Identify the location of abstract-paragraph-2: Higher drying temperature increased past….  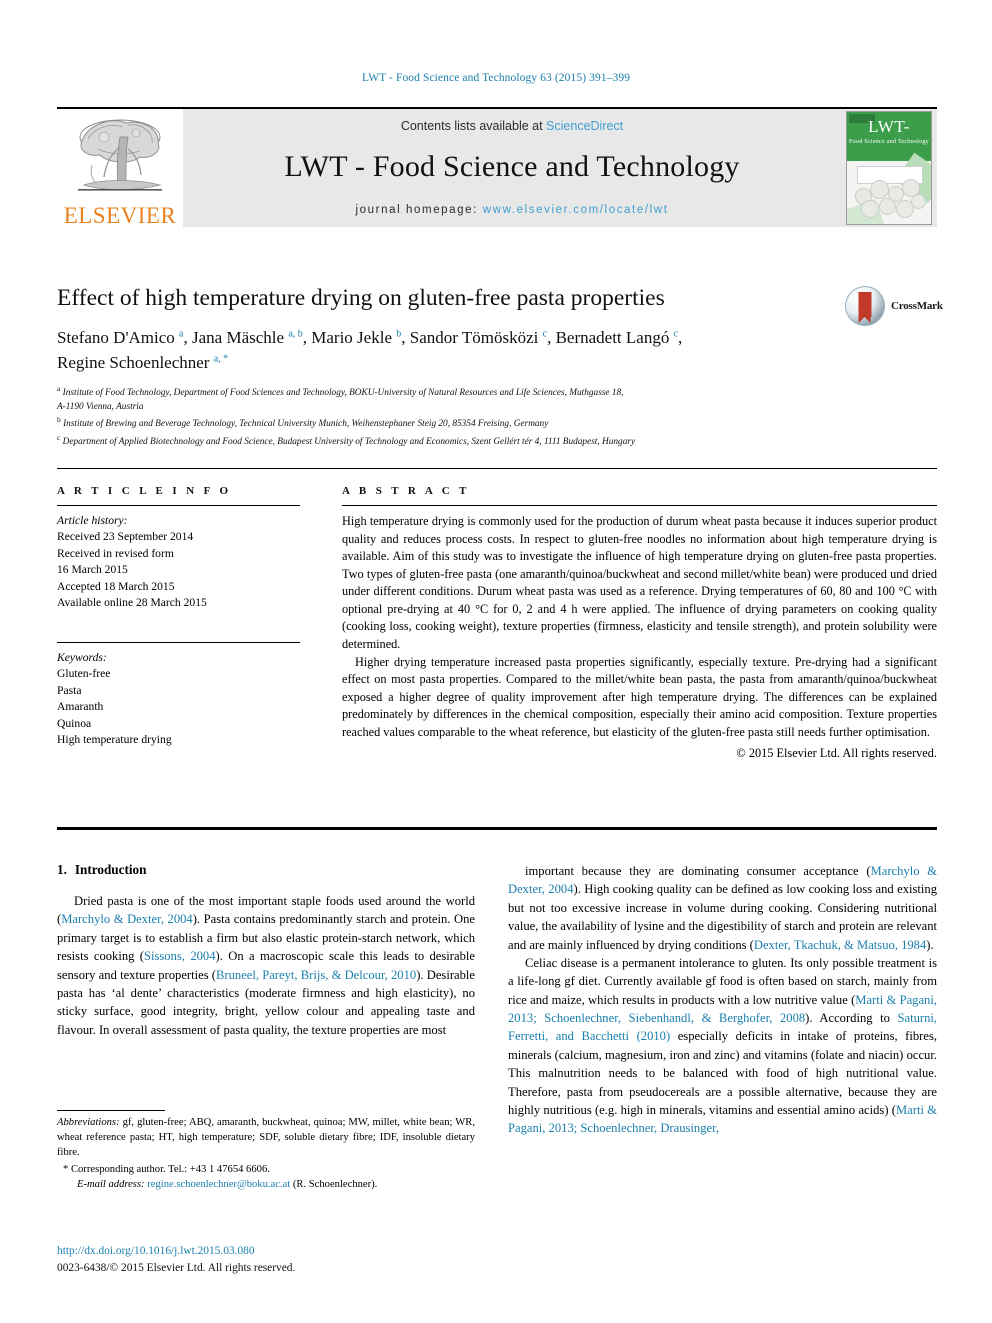
(639, 696).